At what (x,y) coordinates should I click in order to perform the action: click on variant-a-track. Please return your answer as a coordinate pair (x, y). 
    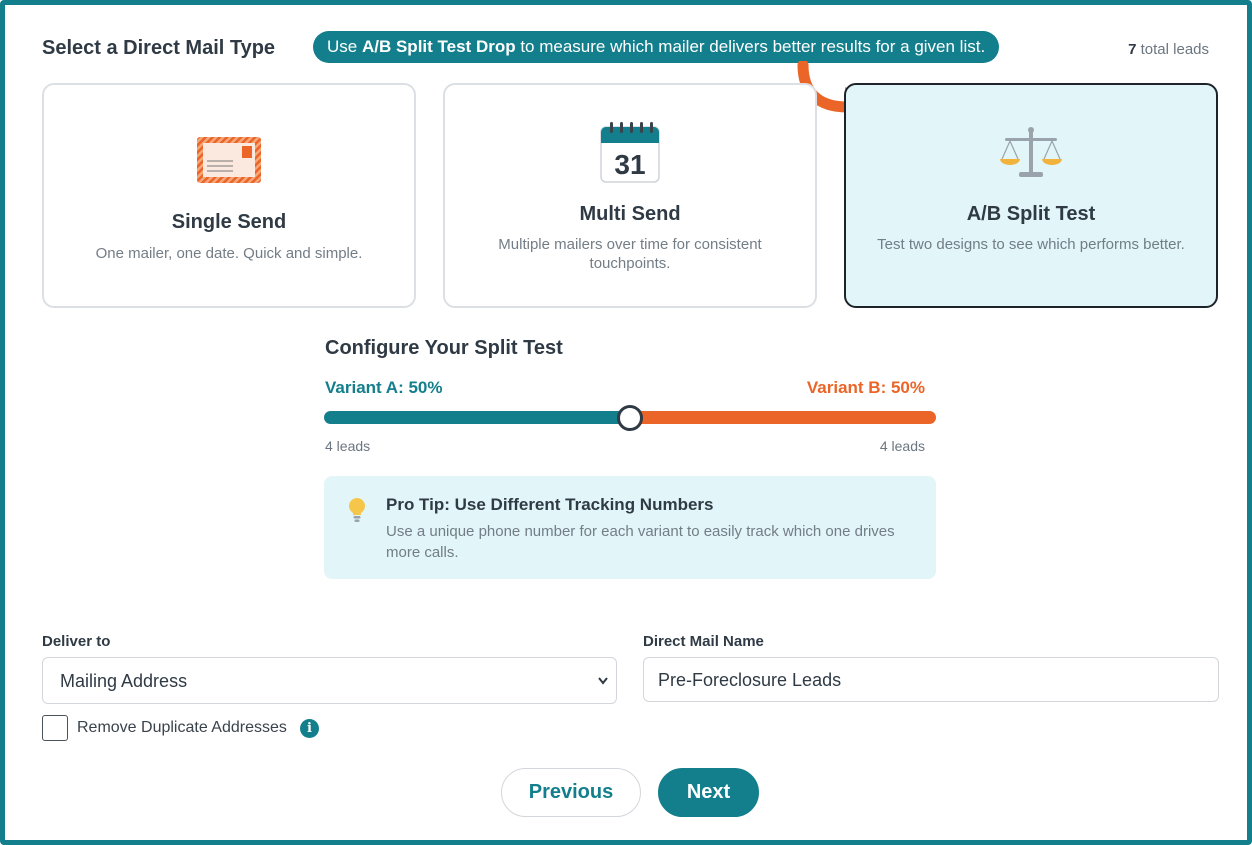
    Looking at the image, I should click on (477, 417).